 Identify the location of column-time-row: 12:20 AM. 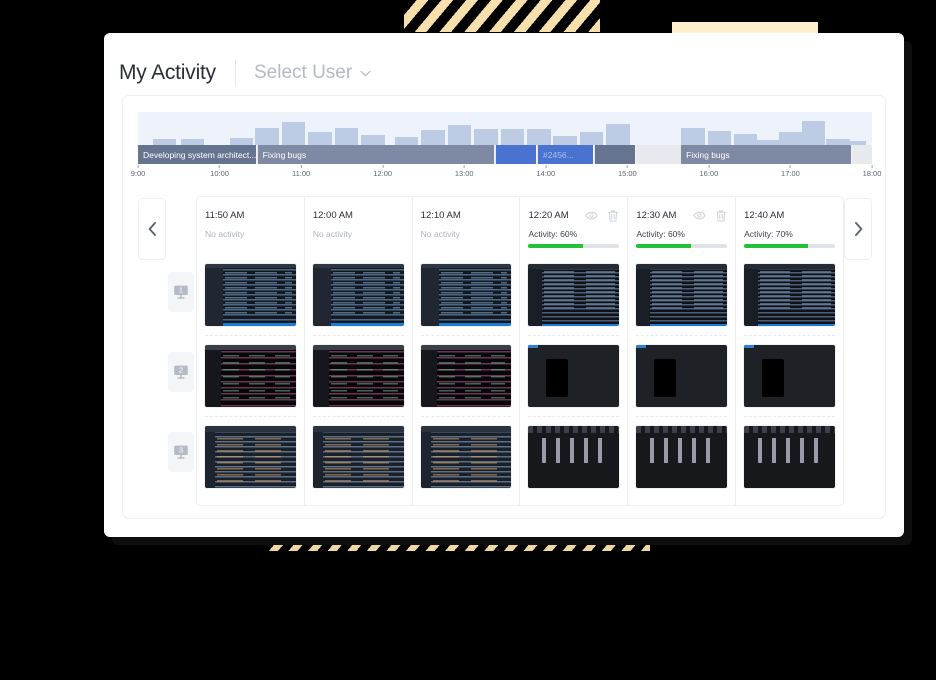
(573, 215).